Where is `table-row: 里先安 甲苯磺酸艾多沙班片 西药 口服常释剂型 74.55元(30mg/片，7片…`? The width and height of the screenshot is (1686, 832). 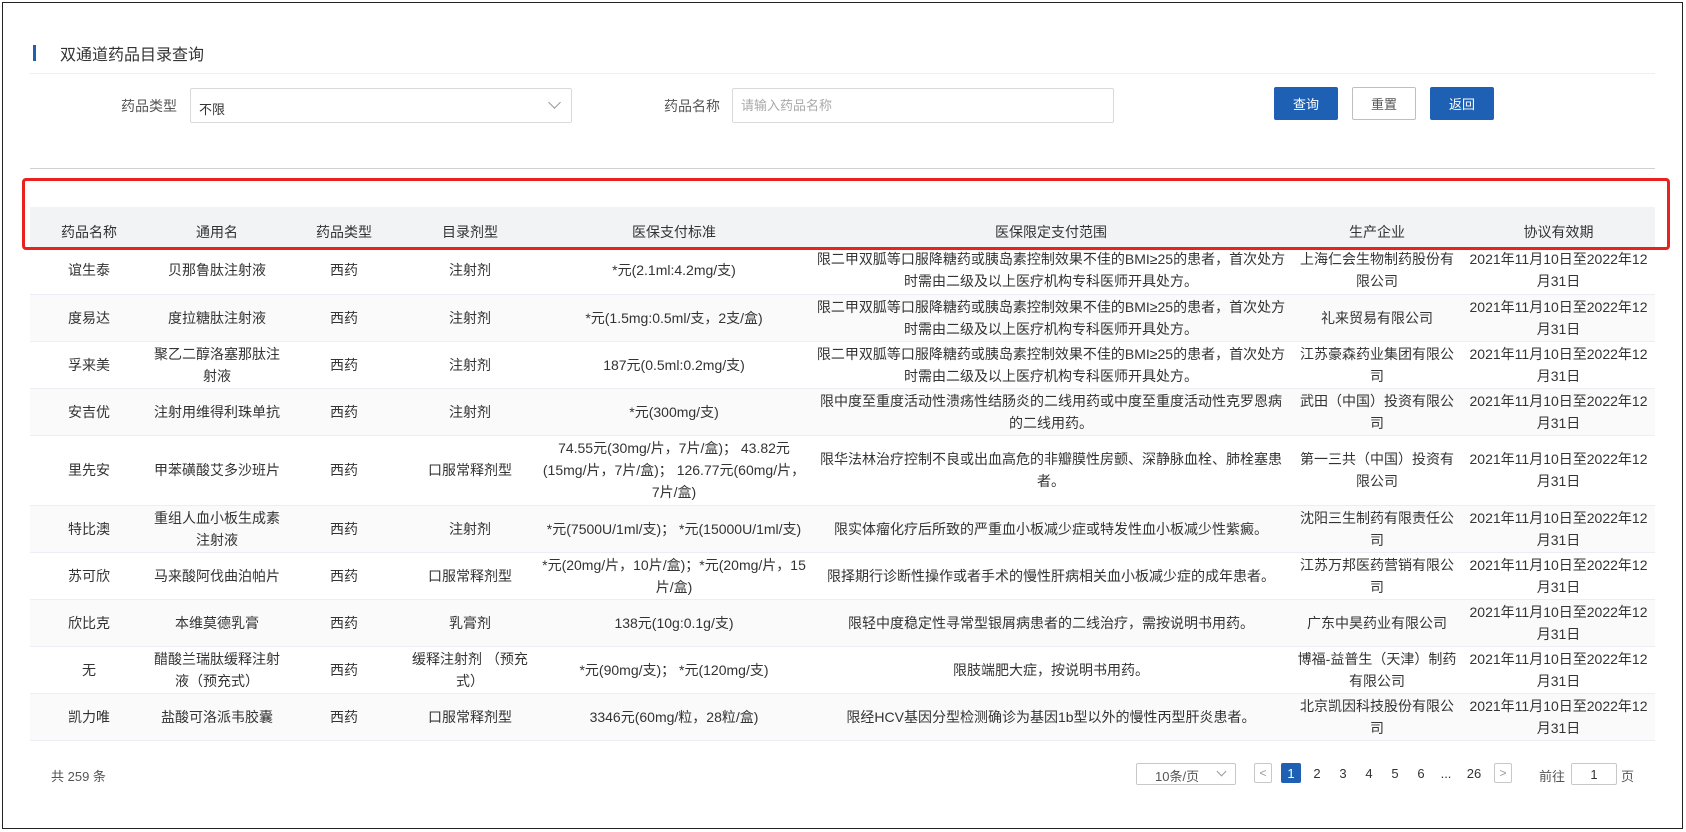 table-row: 里先安 甲苯磺酸艾多沙班片 西药 口服常释剂型 74.55元(30mg/片，7片… is located at coordinates (842, 470).